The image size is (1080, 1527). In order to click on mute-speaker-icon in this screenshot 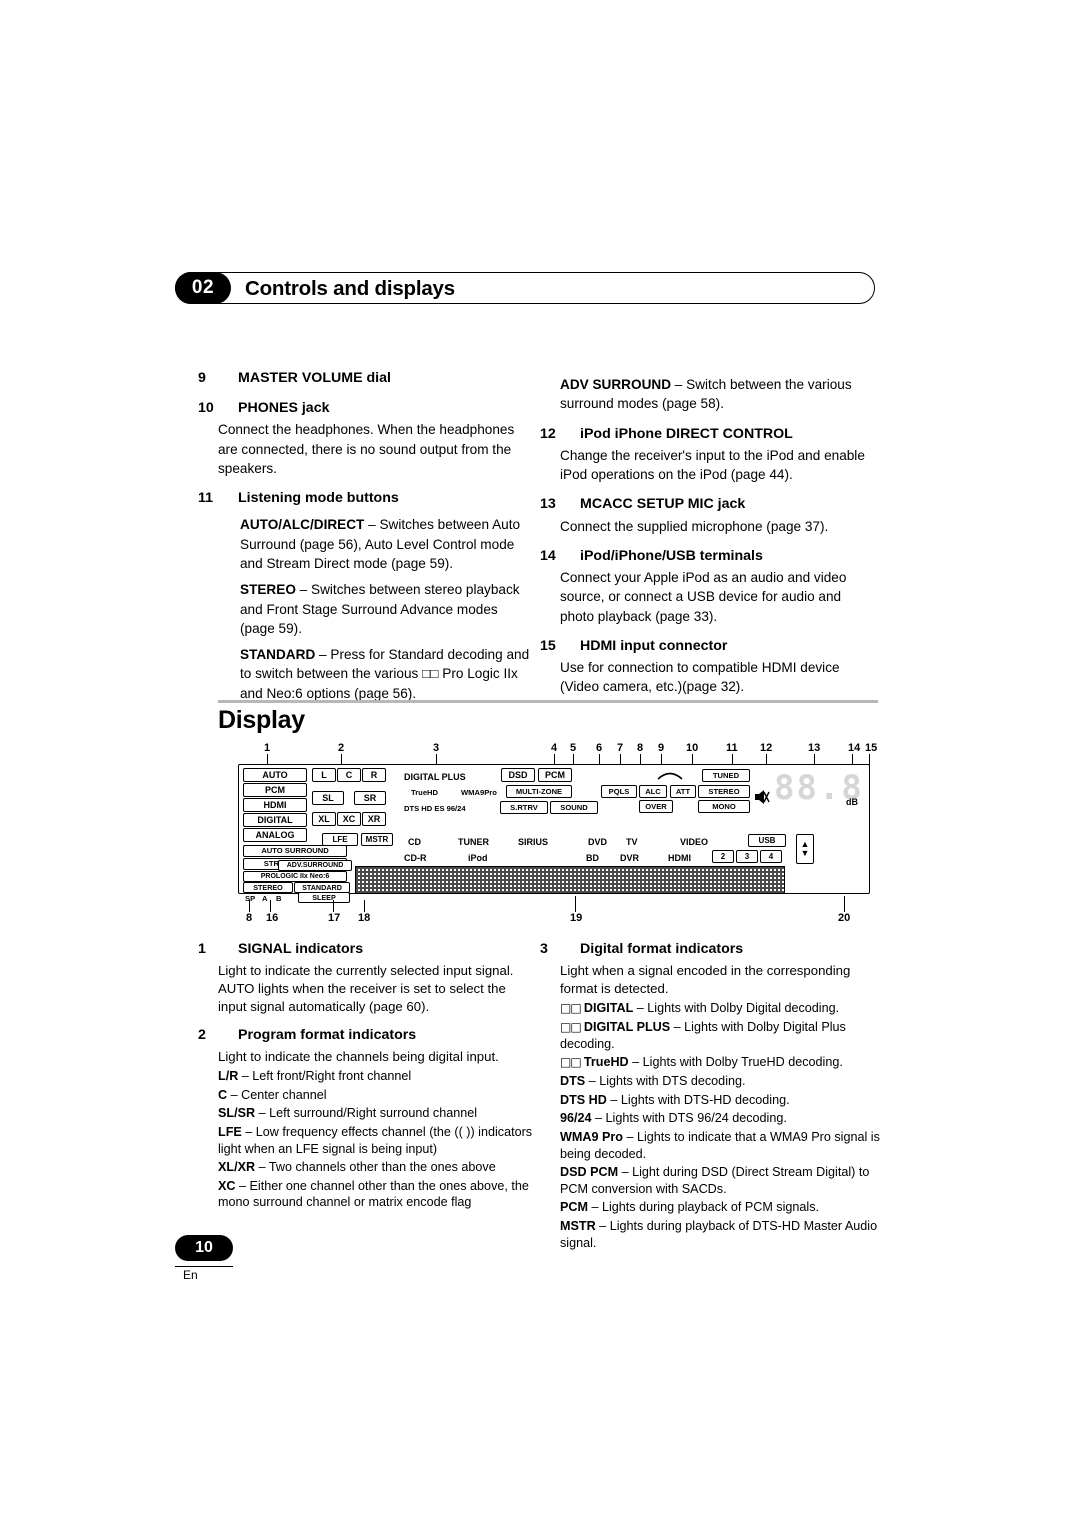, I will do `click(762, 797)`.